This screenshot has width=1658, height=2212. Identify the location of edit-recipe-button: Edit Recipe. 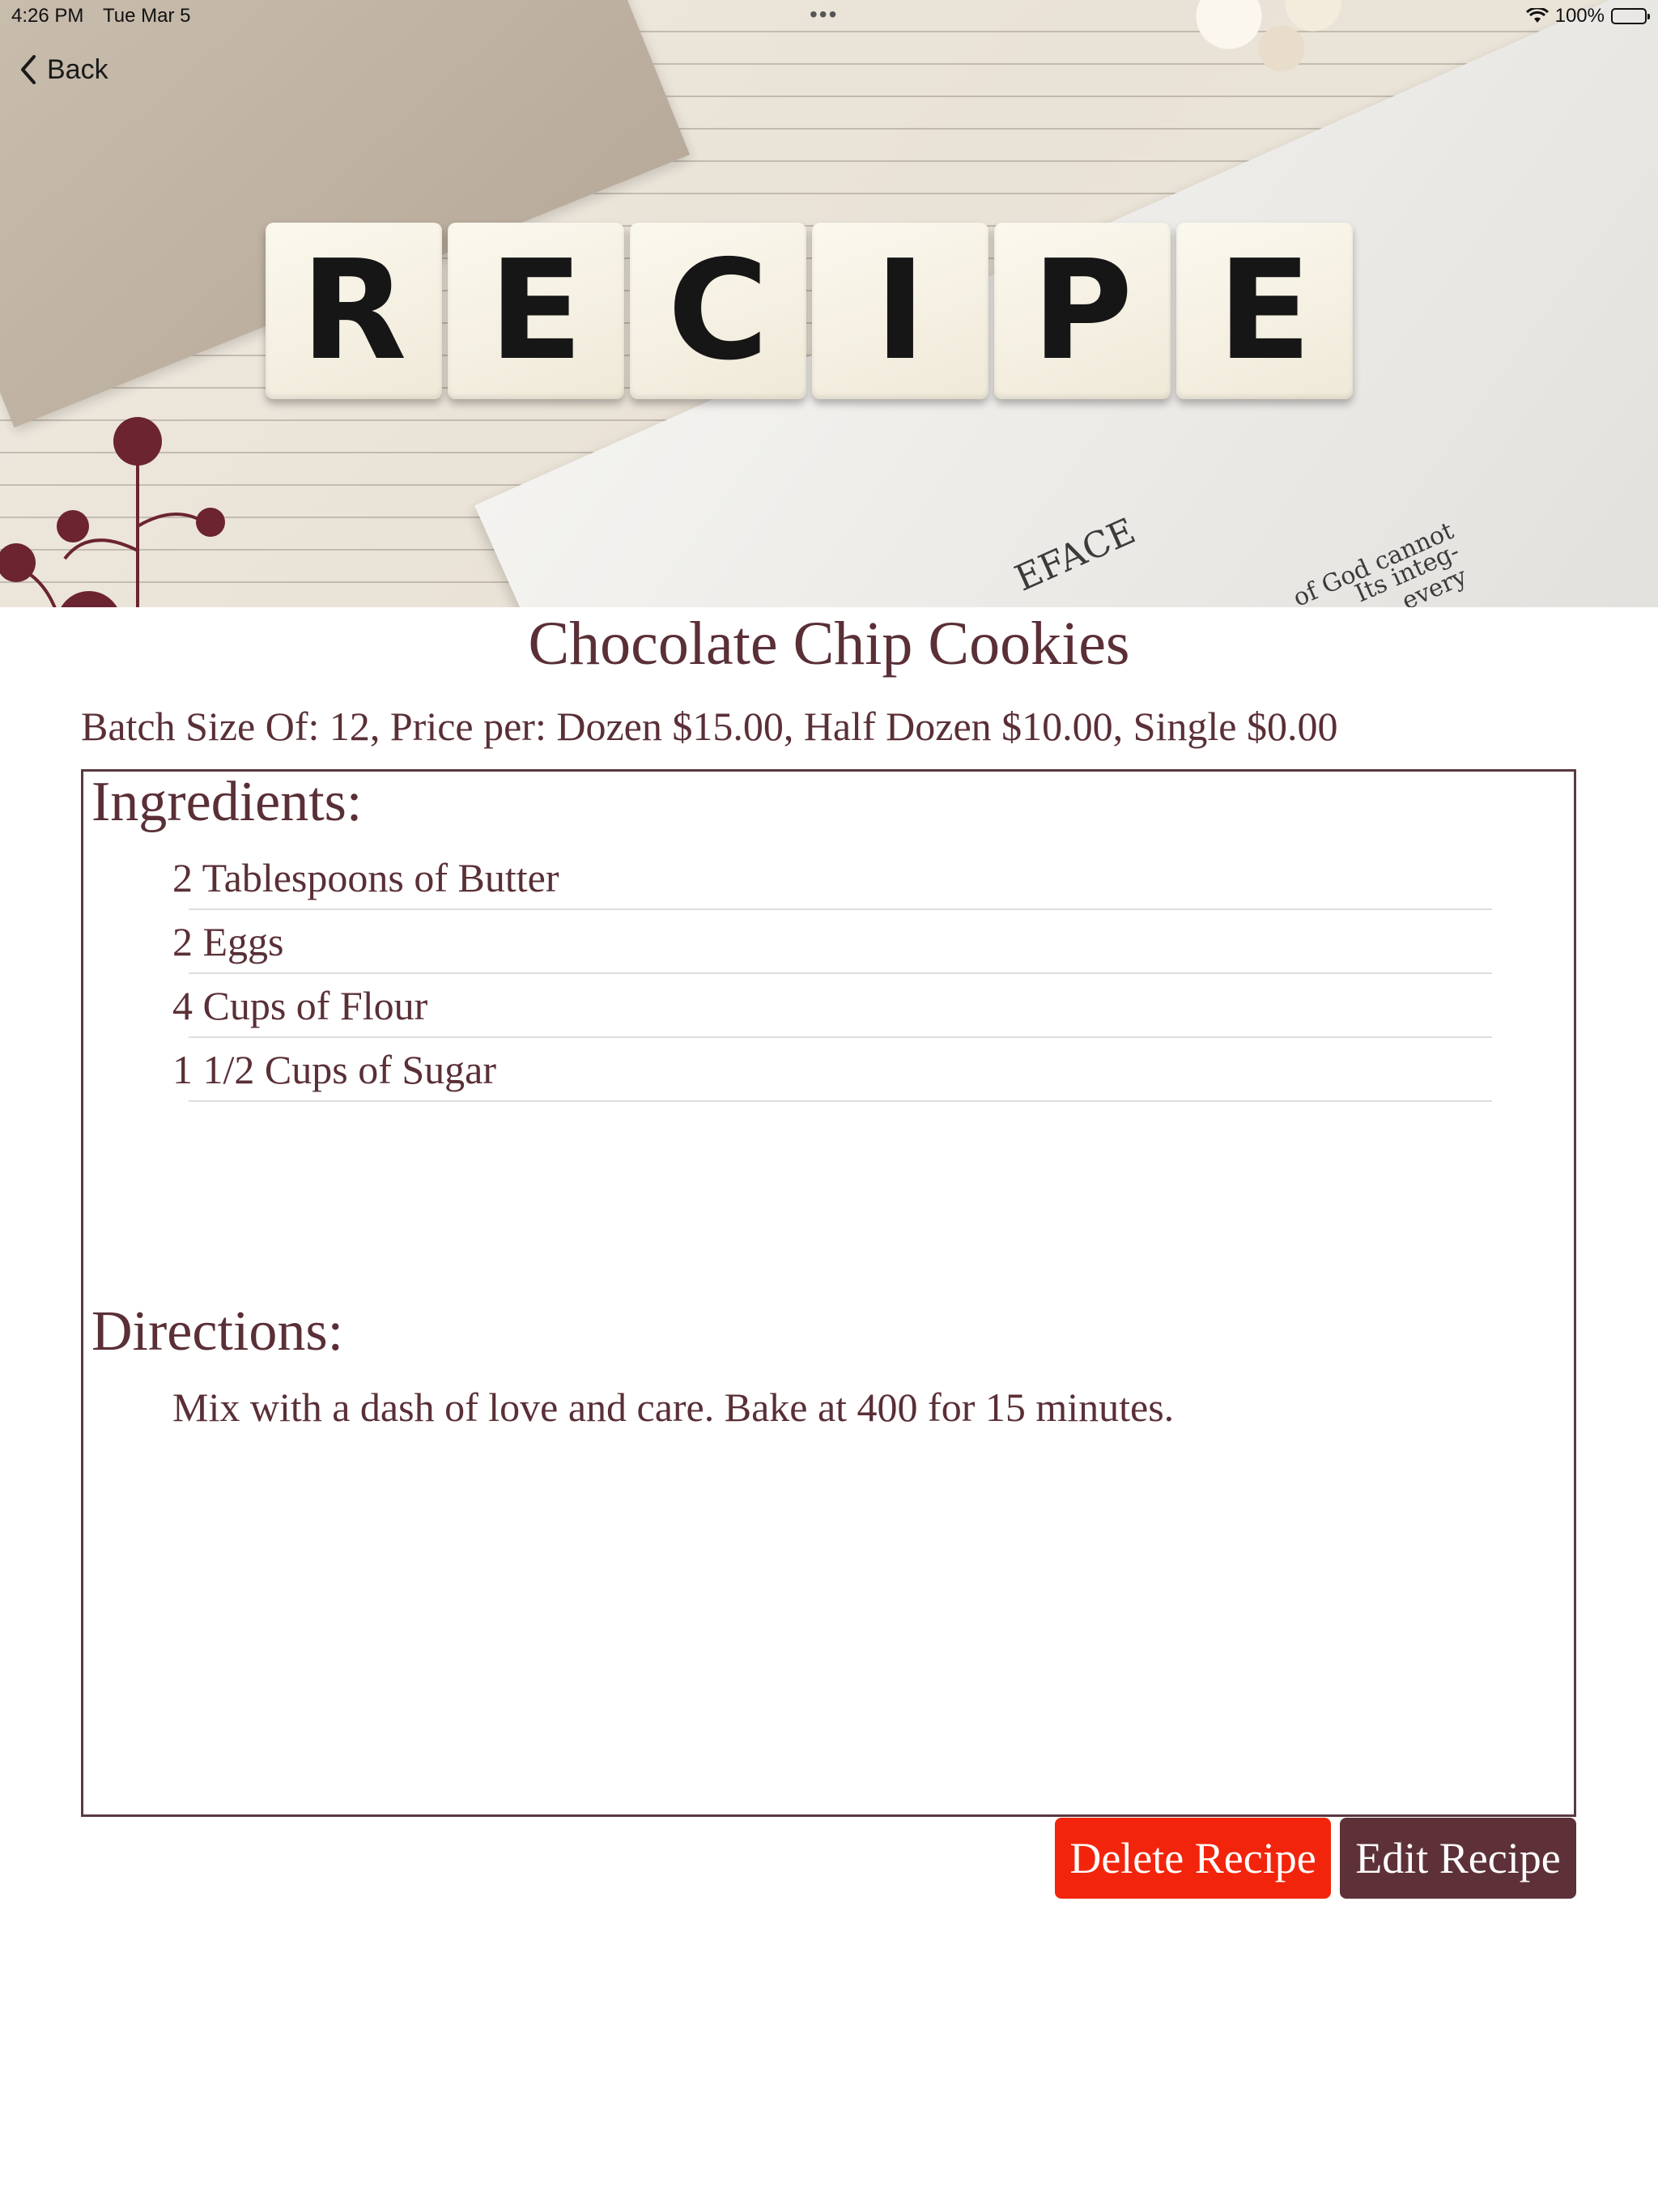
(1458, 1859).